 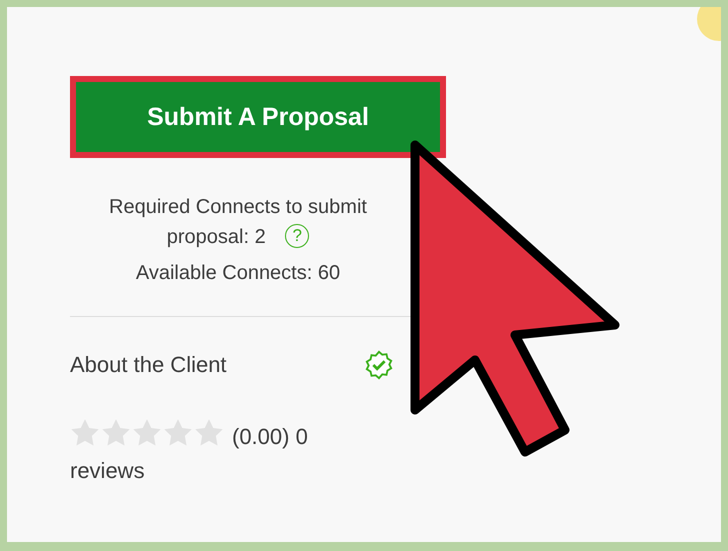 I want to click on reviews-text: (0.00) 0 reviews, so click(x=189, y=453).